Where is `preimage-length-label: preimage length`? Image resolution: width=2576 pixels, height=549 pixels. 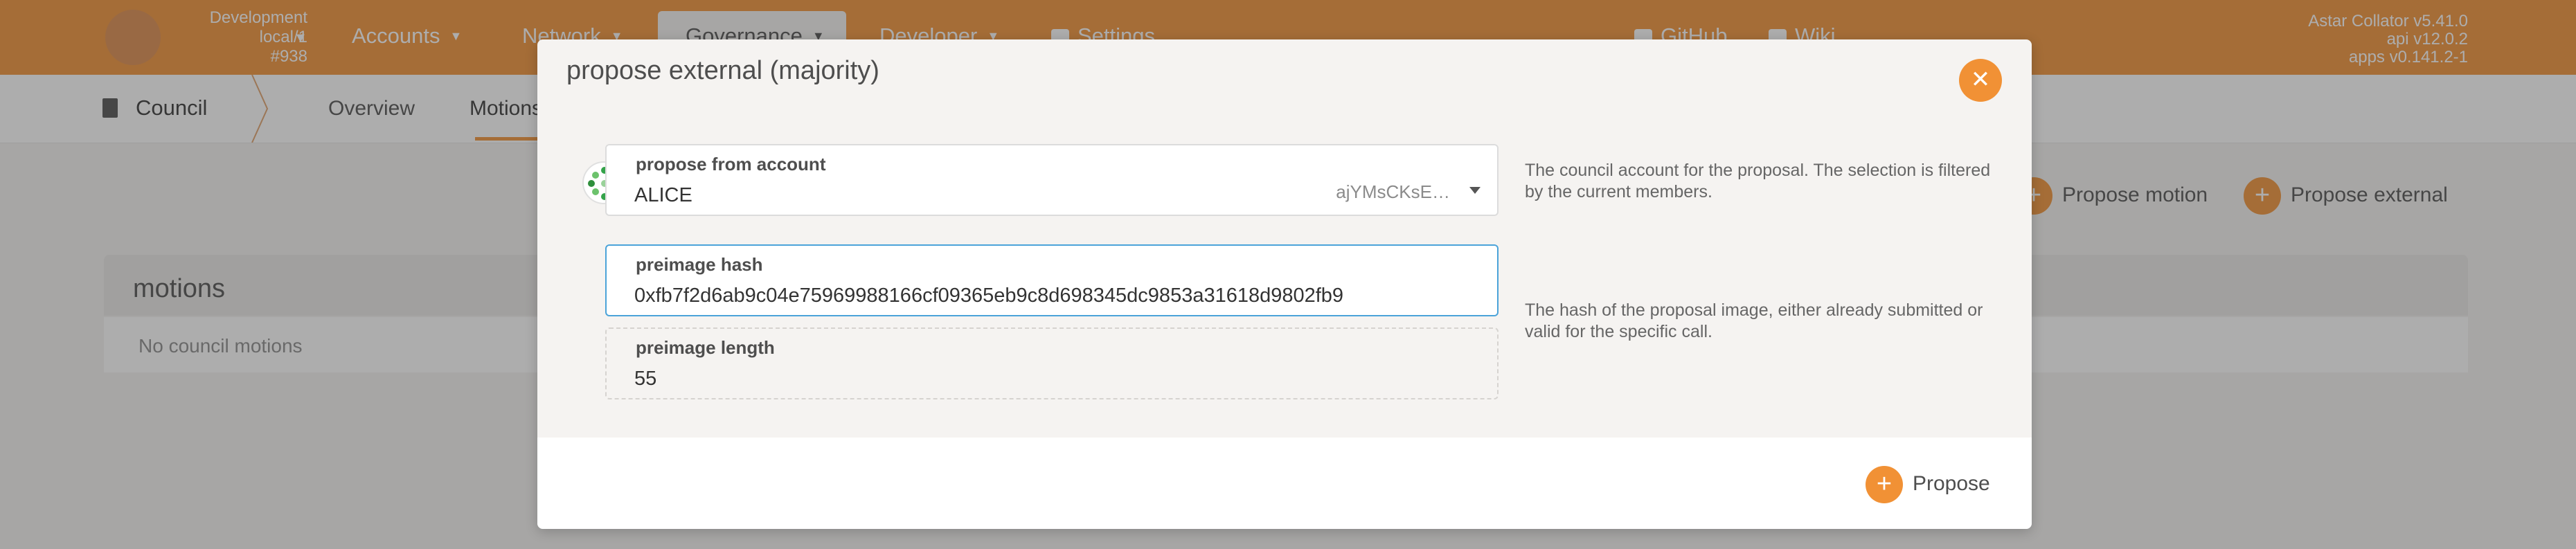 preimage-length-label: preimage length is located at coordinates (706, 347).